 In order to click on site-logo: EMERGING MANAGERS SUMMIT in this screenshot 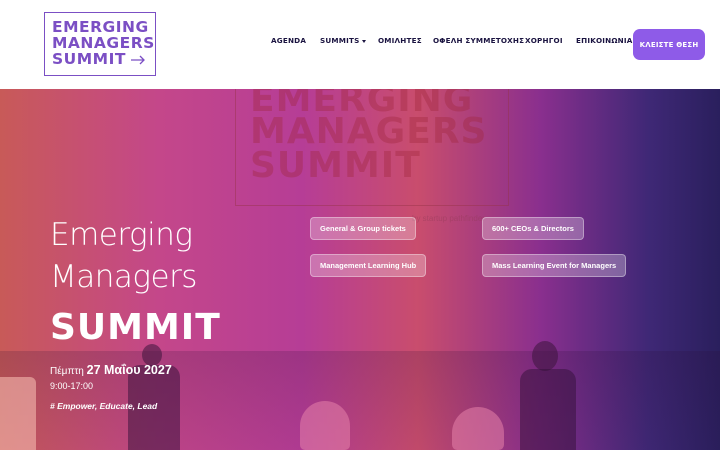, I will do `click(100, 44)`.